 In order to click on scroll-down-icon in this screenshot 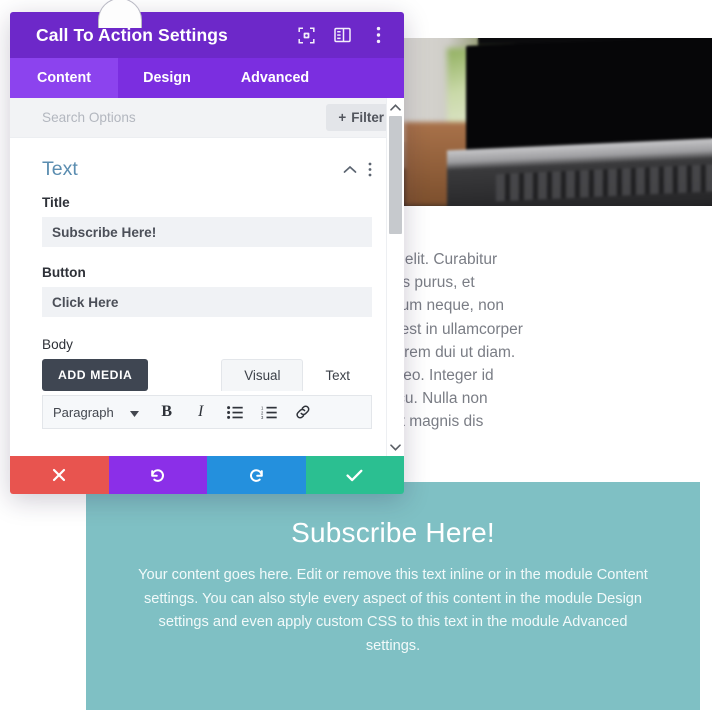, I will do `click(396, 447)`.